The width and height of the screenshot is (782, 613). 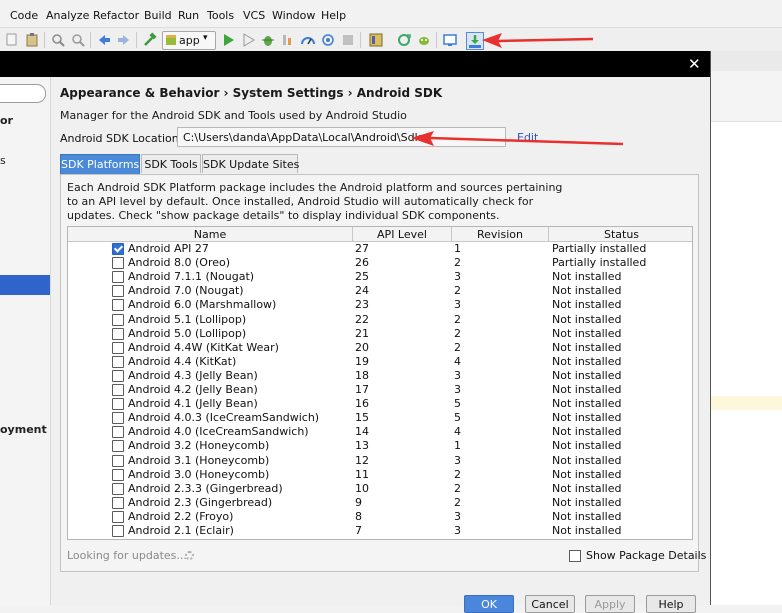 What do you see at coordinates (380, 446) in the screenshot?
I see `table-row: Android 3.2 (Honeycomb) 13 1 Not installed` at bounding box center [380, 446].